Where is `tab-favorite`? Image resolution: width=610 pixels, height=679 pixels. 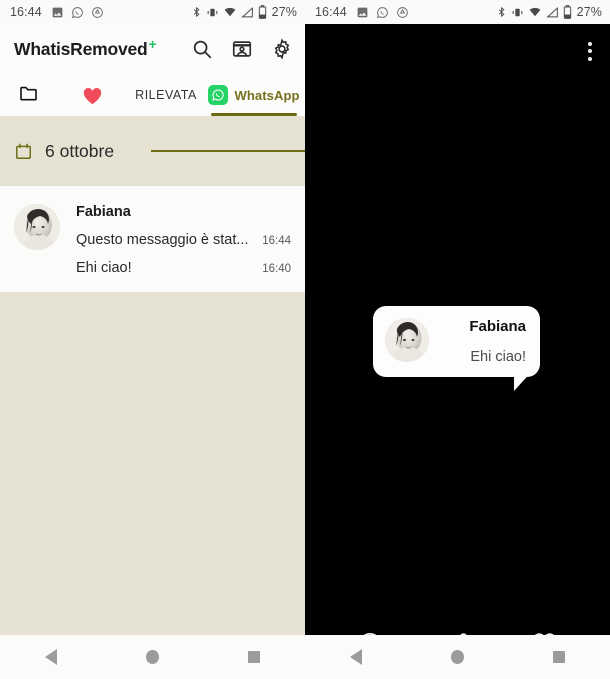 tab-favorite is located at coordinates (95, 95).